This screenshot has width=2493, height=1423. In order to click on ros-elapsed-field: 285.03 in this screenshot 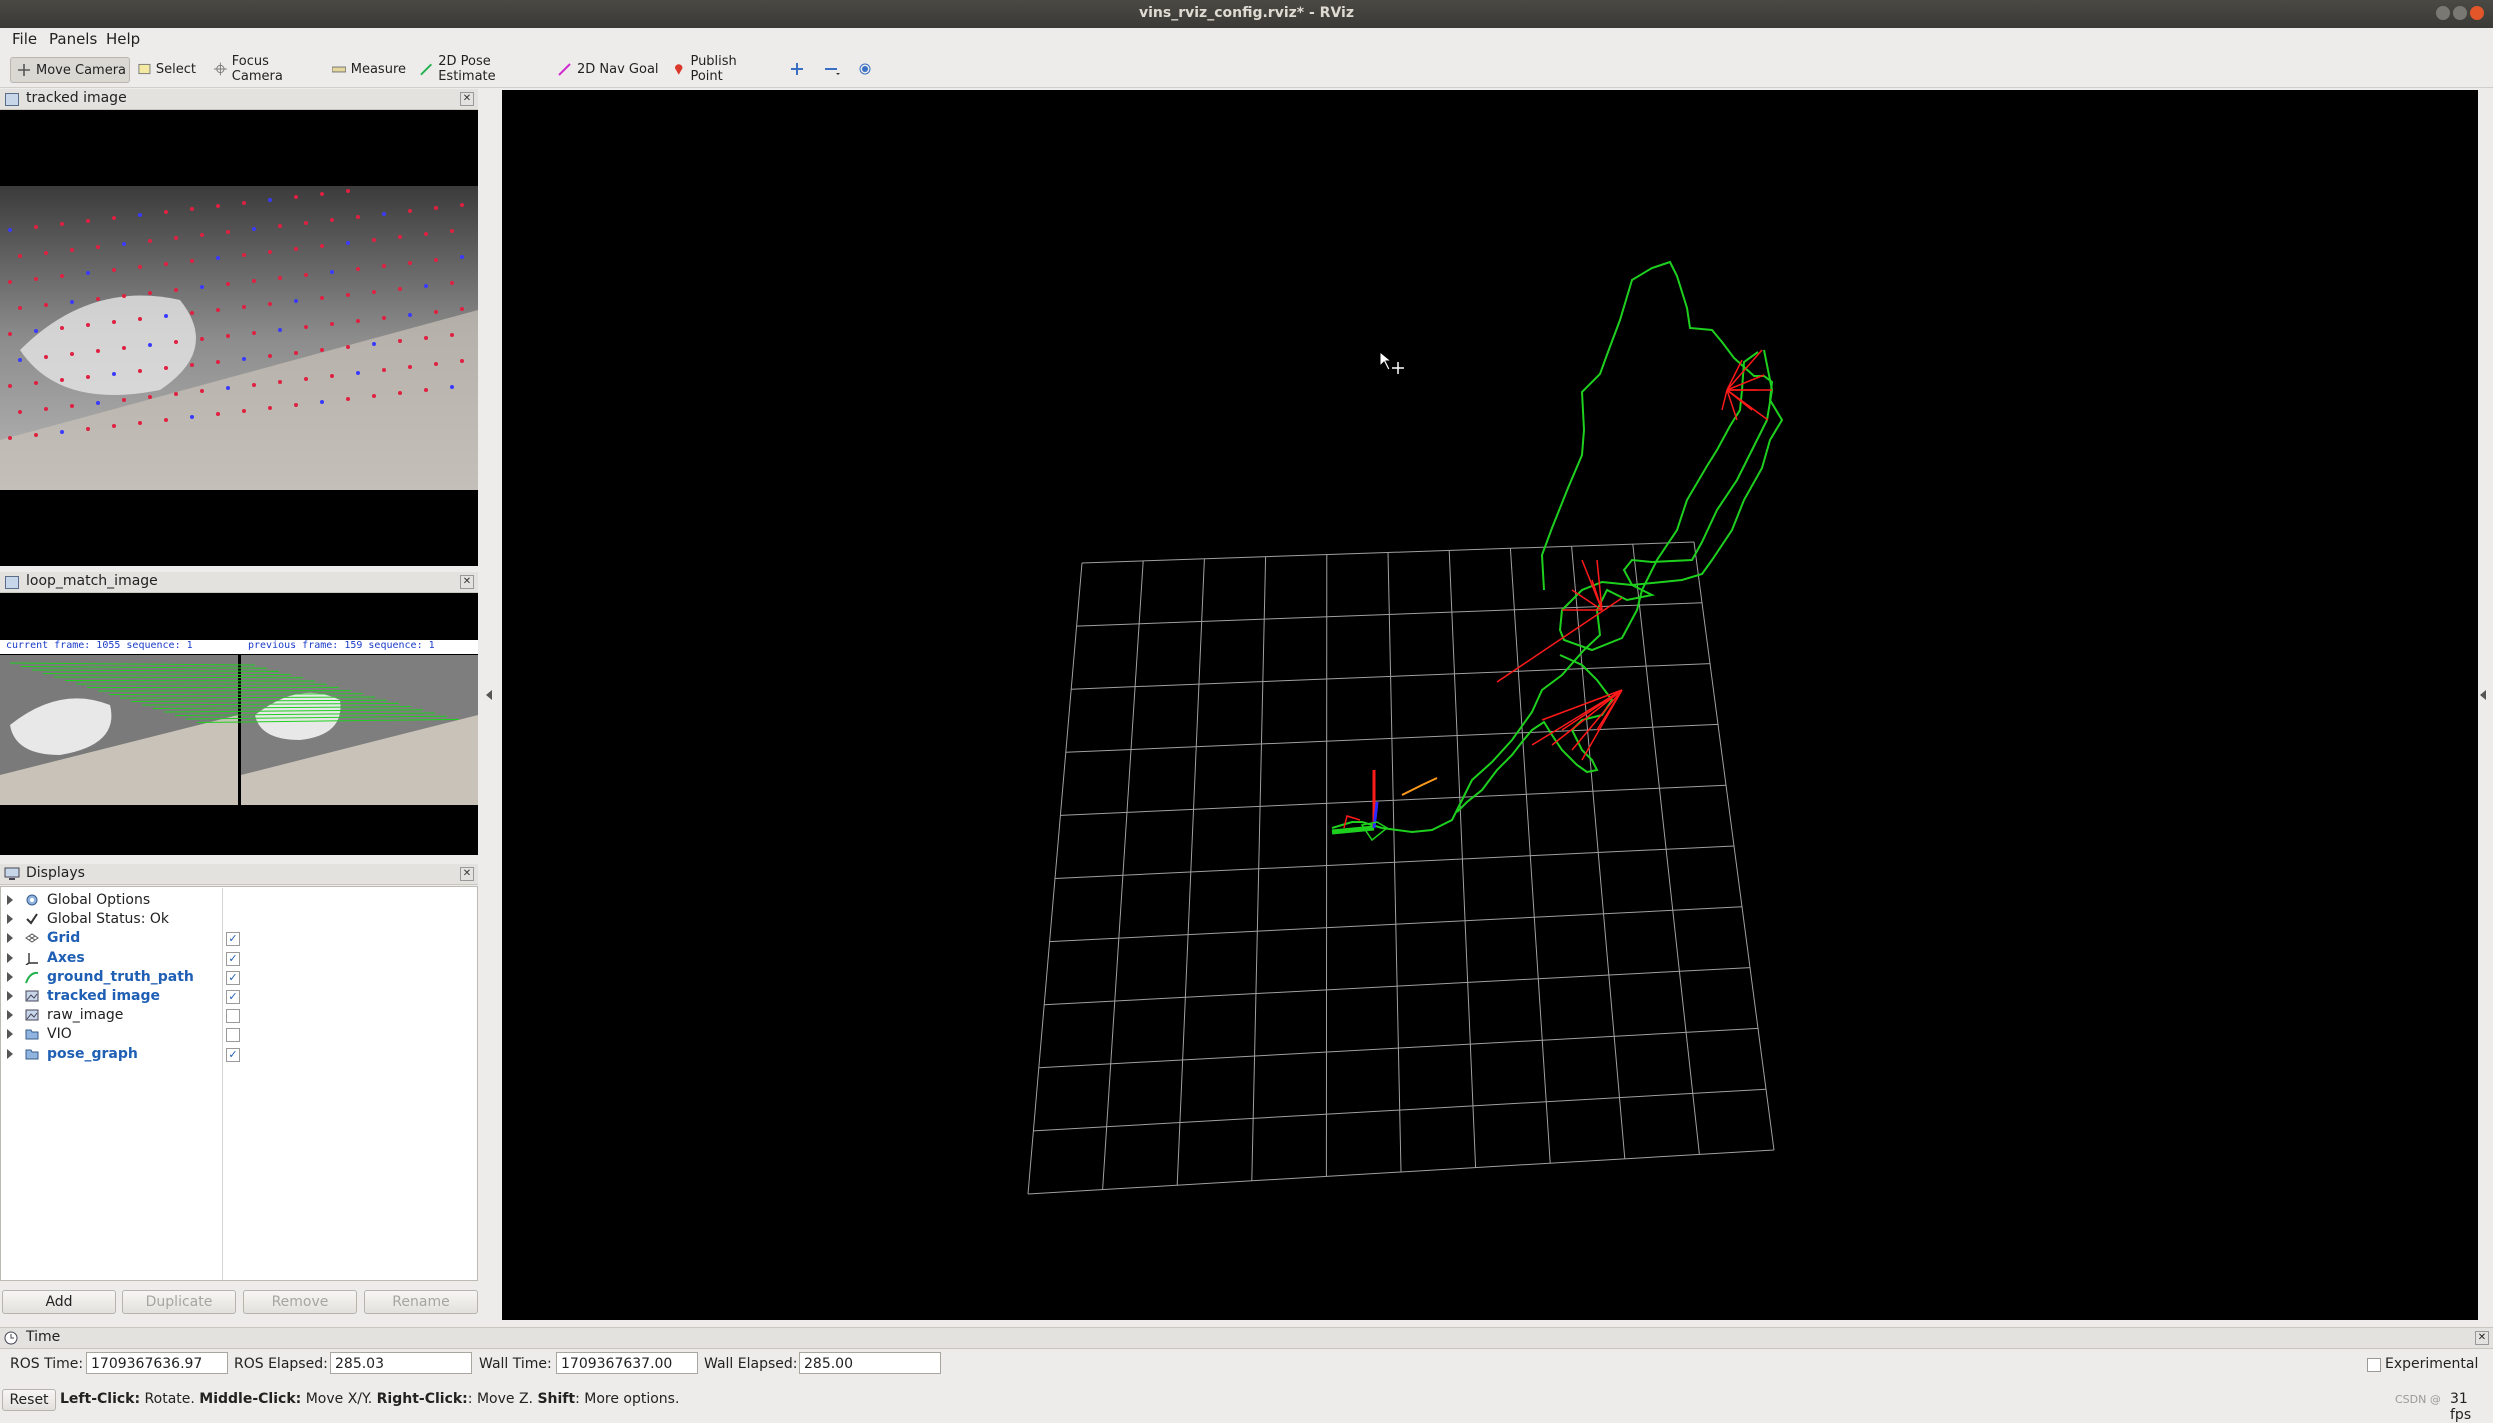, I will do `click(401, 1363)`.